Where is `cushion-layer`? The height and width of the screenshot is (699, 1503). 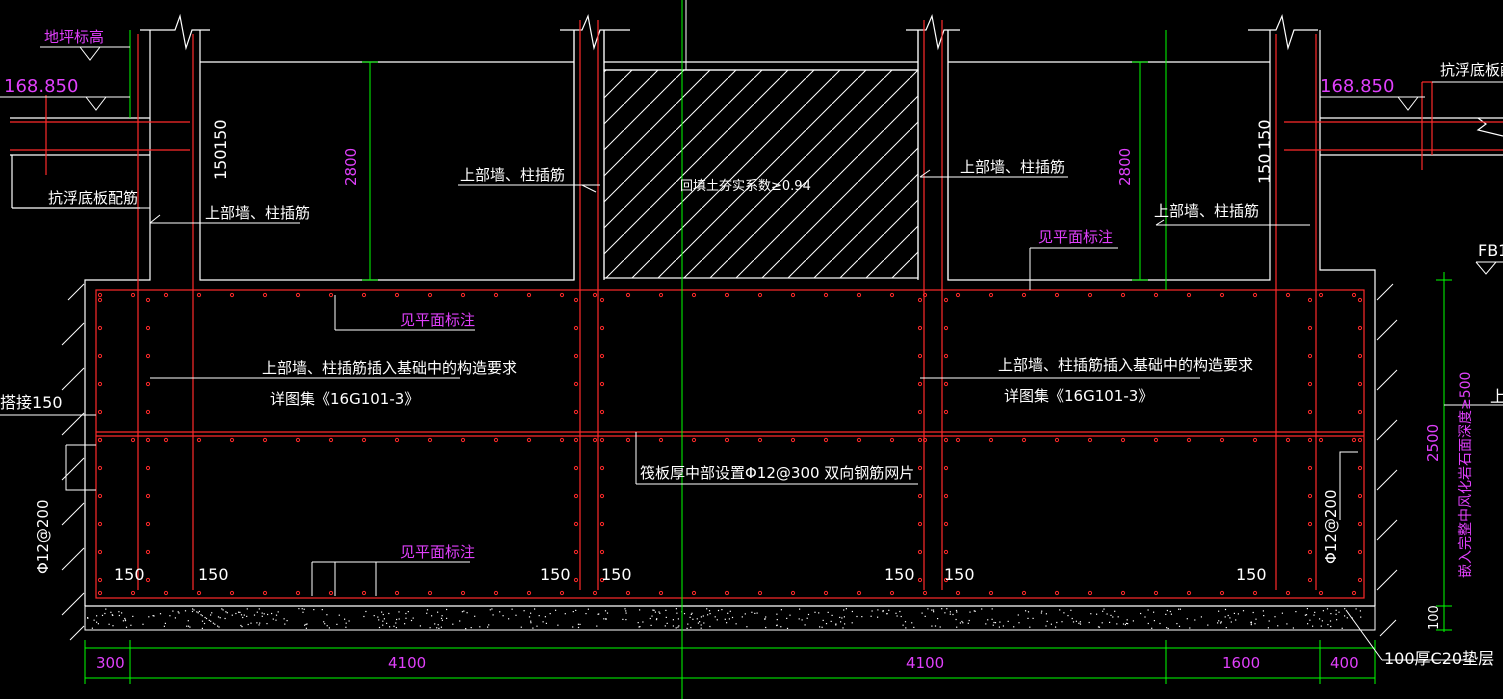 cushion-layer is located at coordinates (730, 618).